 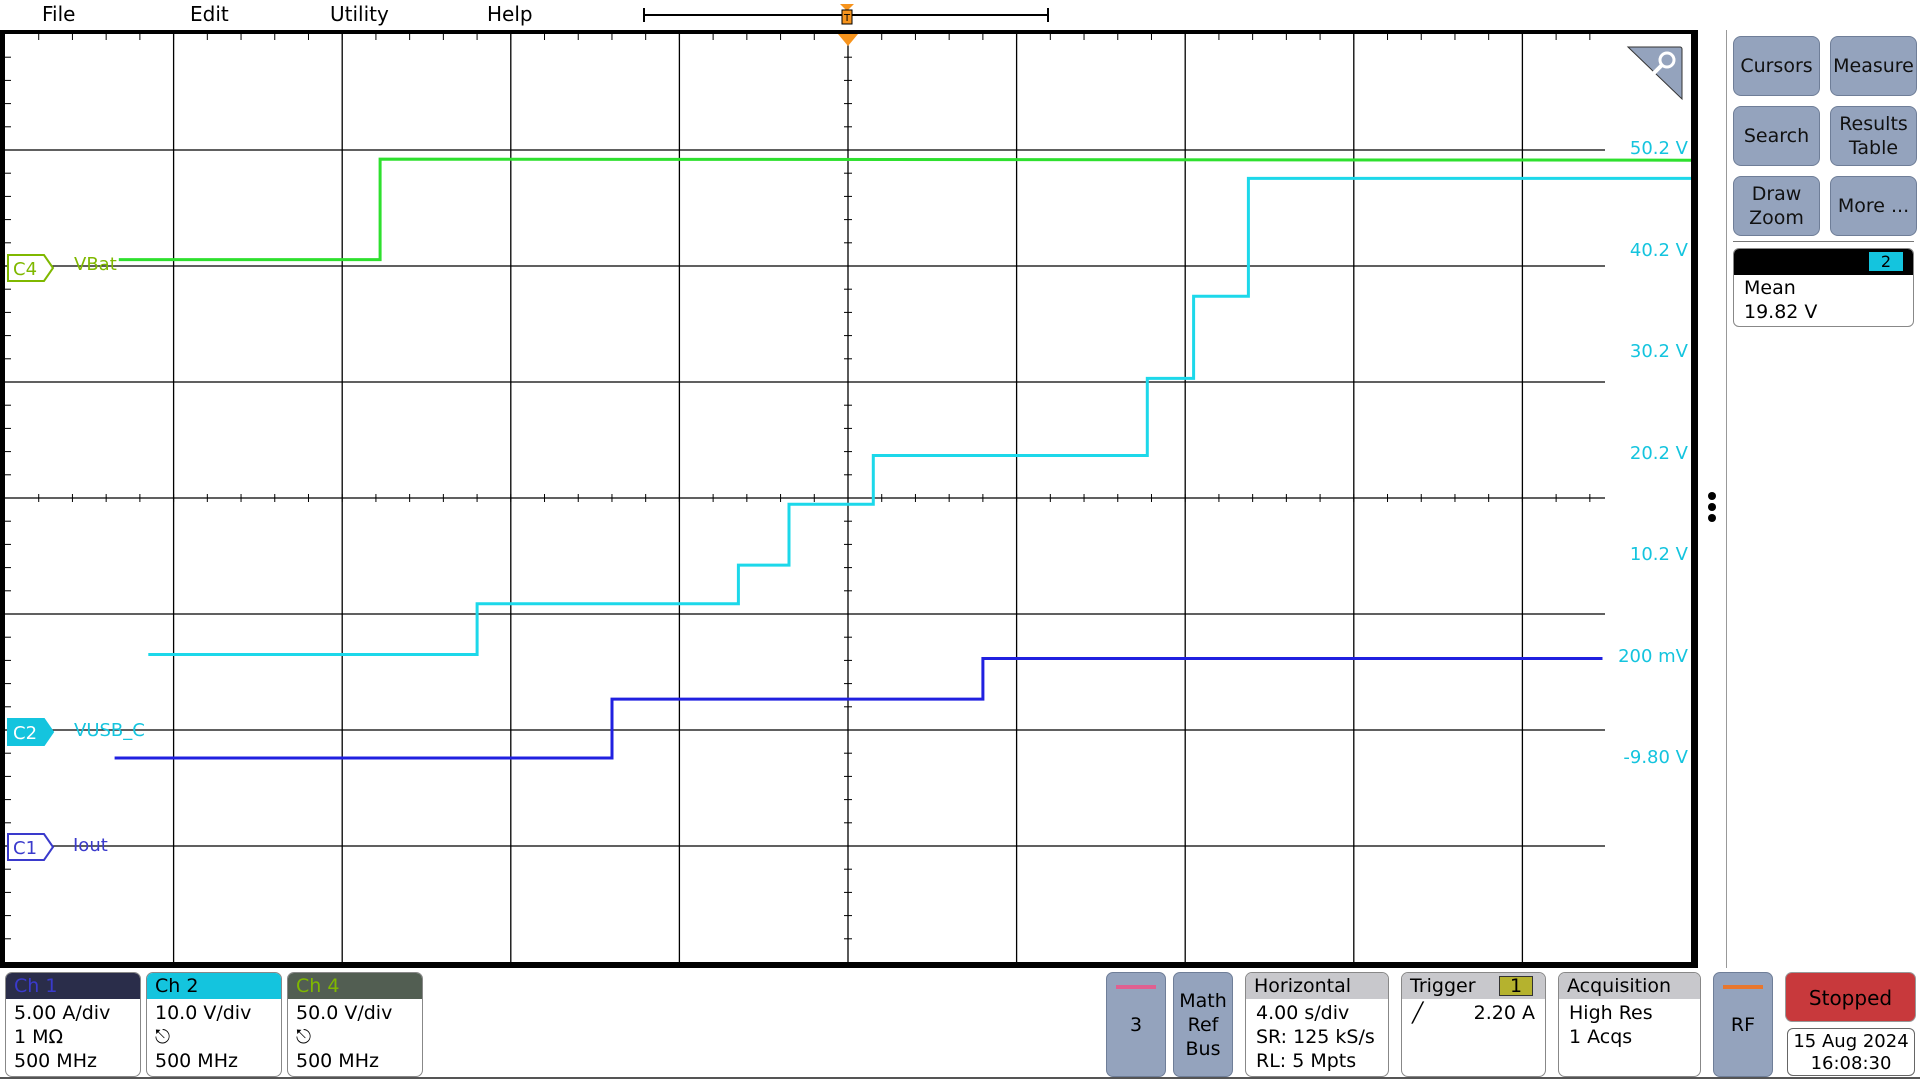 I want to click on add-channel-label: 3, so click(x=1136, y=1024).